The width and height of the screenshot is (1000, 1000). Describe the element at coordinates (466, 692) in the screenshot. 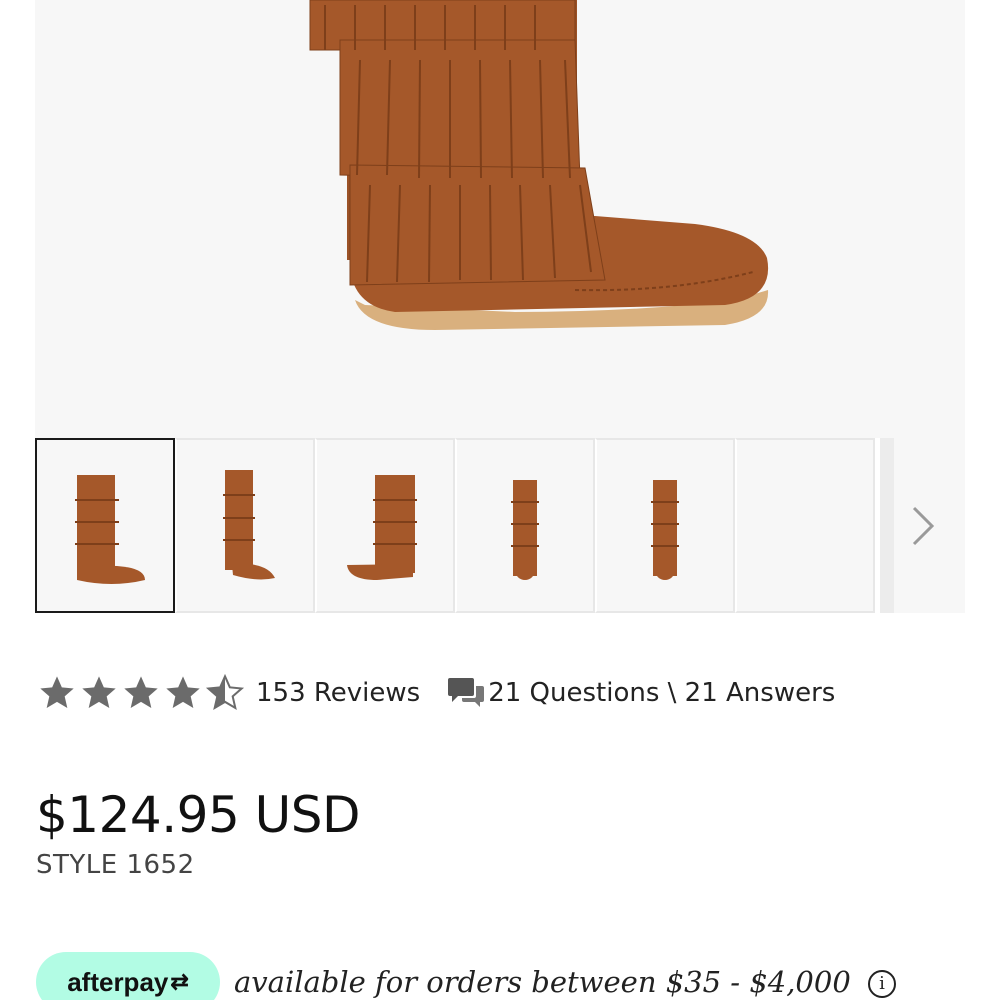

I see `chat-bubbles-icon` at that location.